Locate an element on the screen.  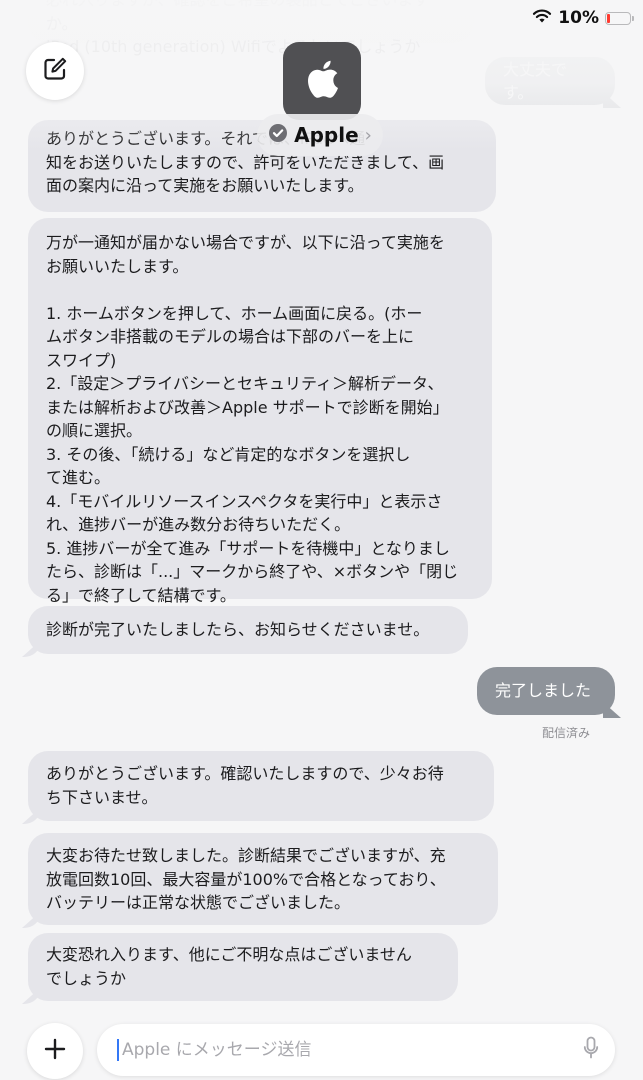
delivered-status: 配信済み is located at coordinates (565, 733).